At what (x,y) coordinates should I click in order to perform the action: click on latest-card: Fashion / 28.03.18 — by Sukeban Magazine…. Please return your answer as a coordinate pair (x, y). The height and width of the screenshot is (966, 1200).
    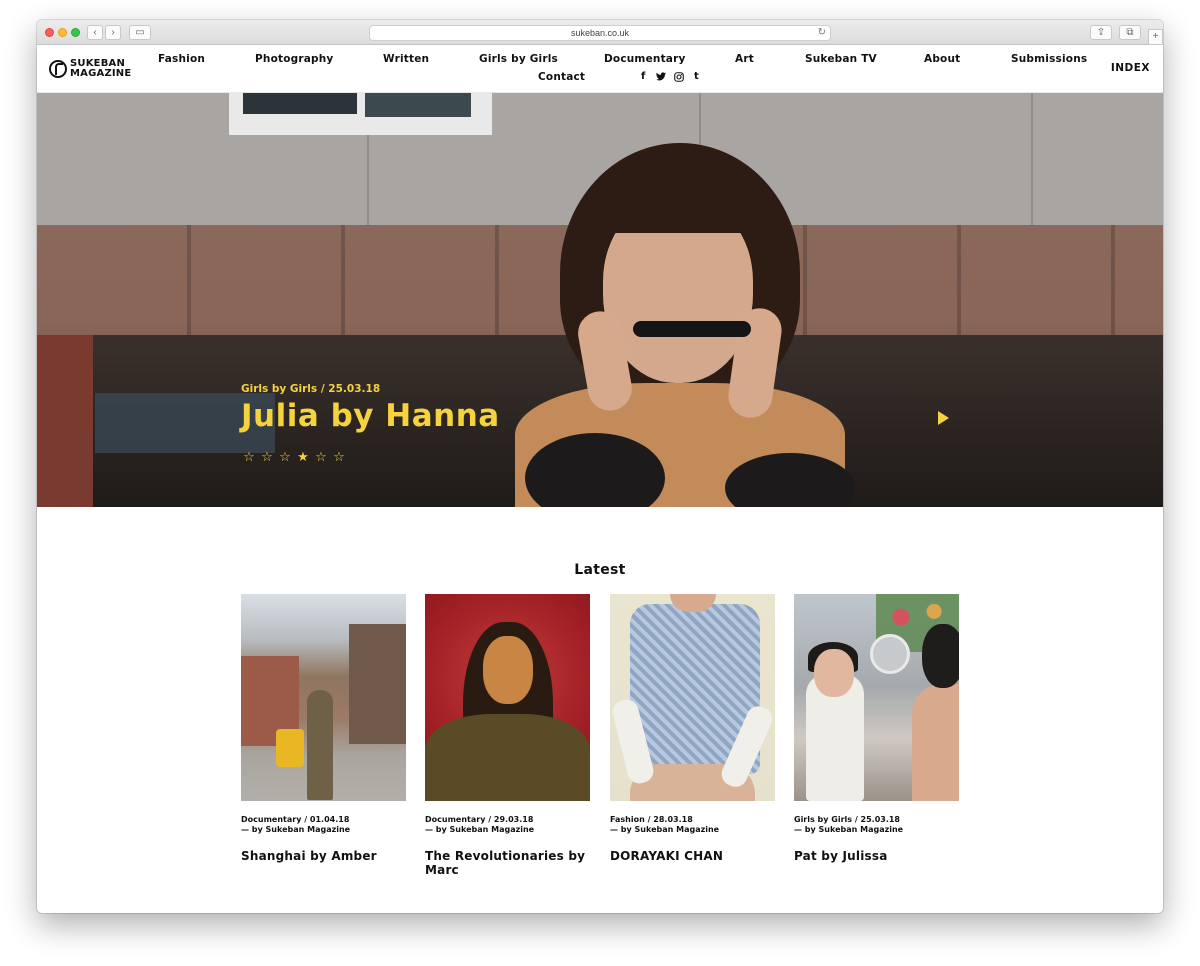
    Looking at the image, I should click on (692, 728).